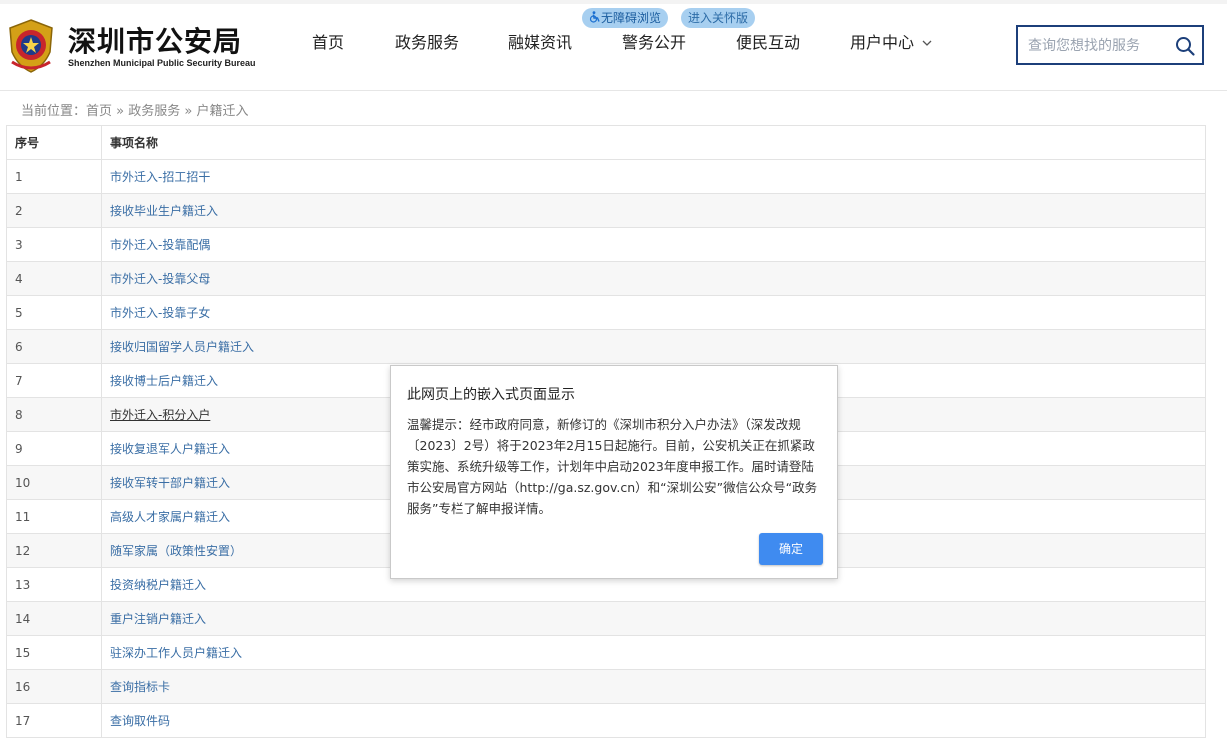 This screenshot has width=1227, height=738. I want to click on wheelchair-icon, so click(594, 17).